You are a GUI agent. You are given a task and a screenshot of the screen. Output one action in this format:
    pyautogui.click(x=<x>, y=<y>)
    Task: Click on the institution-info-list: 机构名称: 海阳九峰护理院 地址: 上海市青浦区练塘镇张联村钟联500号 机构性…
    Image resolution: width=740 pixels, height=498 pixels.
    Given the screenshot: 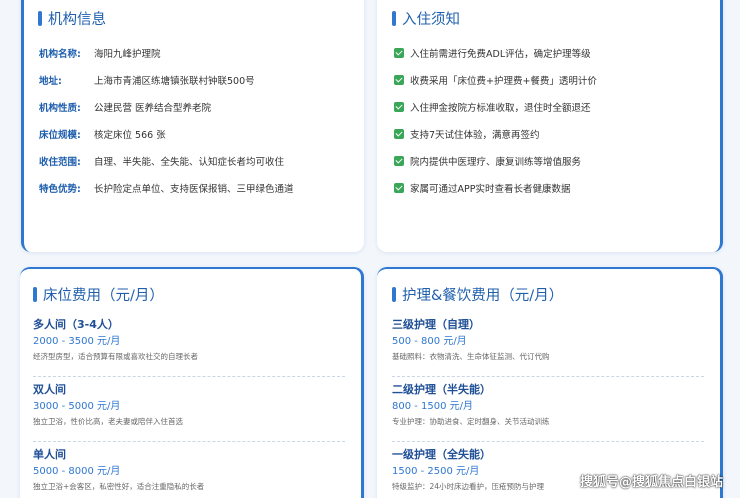 What is the action you would take?
    pyautogui.click(x=199, y=120)
    